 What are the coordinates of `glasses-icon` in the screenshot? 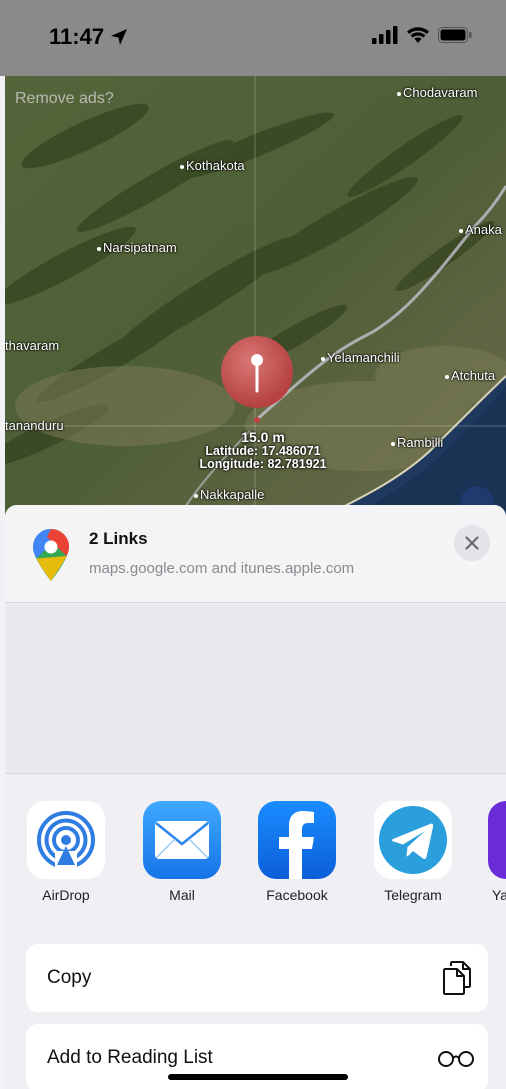 It's located at (456, 1058).